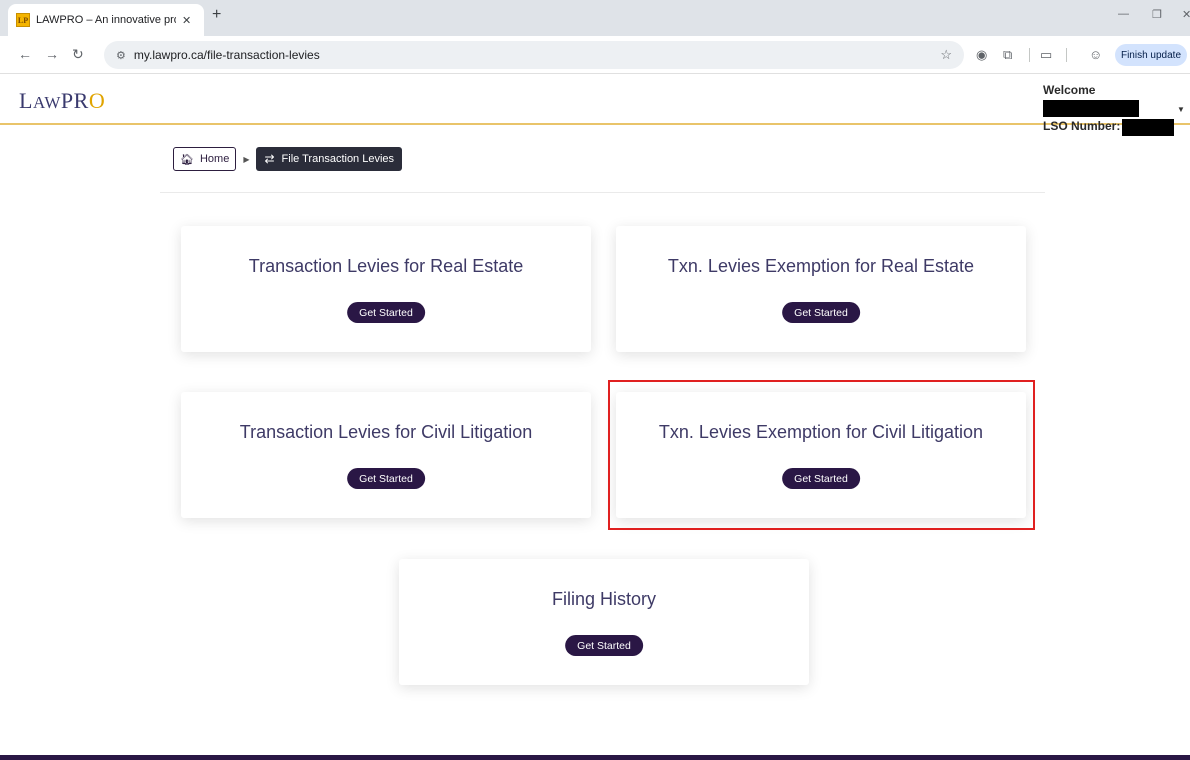  Describe the element at coordinates (604, 599) in the screenshot. I see `card-title: Filing History` at that location.